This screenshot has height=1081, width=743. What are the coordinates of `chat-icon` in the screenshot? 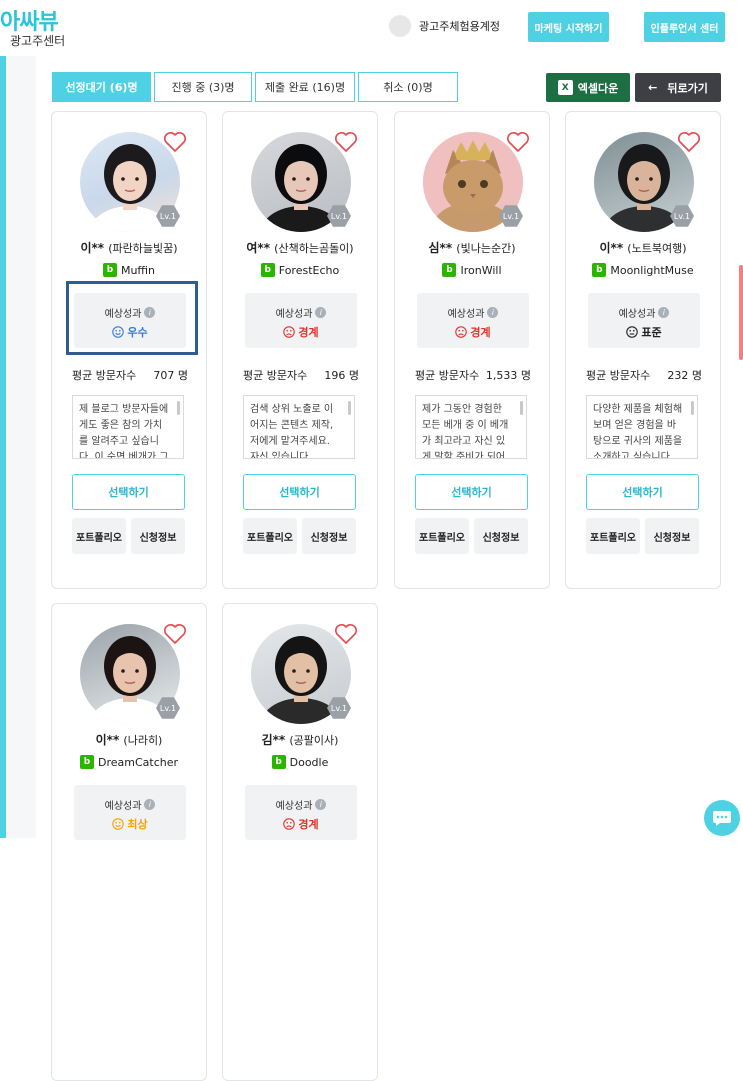 It's located at (722, 818).